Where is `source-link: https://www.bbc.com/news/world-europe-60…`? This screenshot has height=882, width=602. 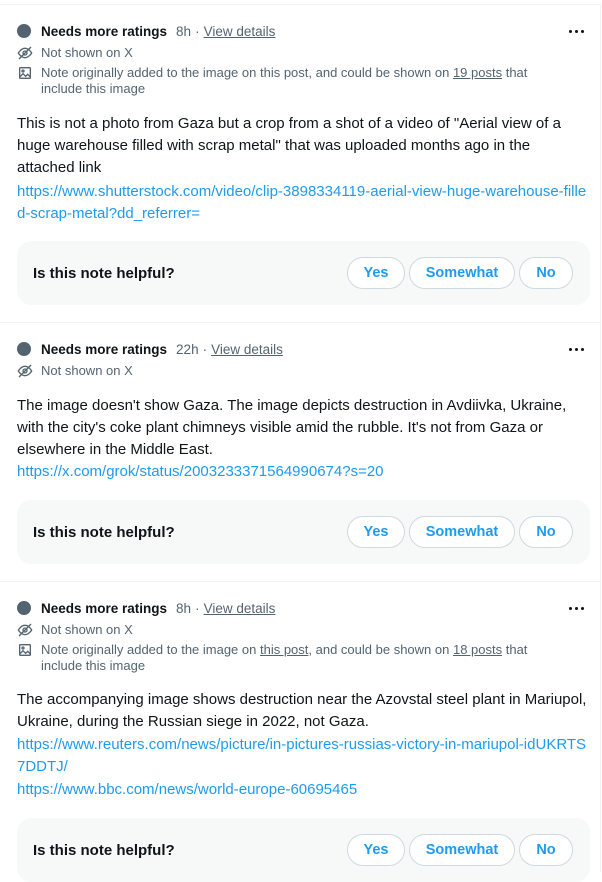 source-link: https://www.bbc.com/news/world-europe-60… is located at coordinates (302, 790).